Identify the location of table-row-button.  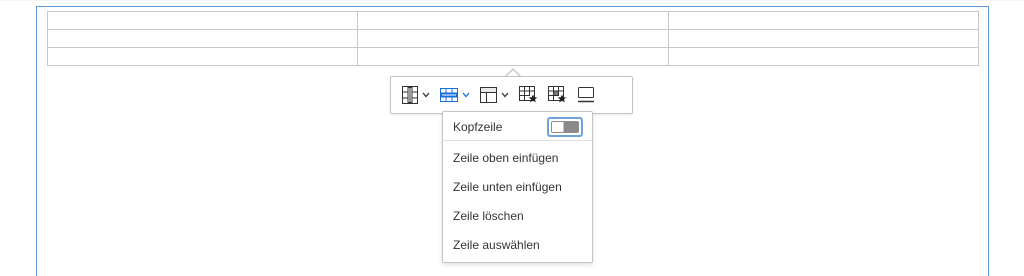
(455, 95).